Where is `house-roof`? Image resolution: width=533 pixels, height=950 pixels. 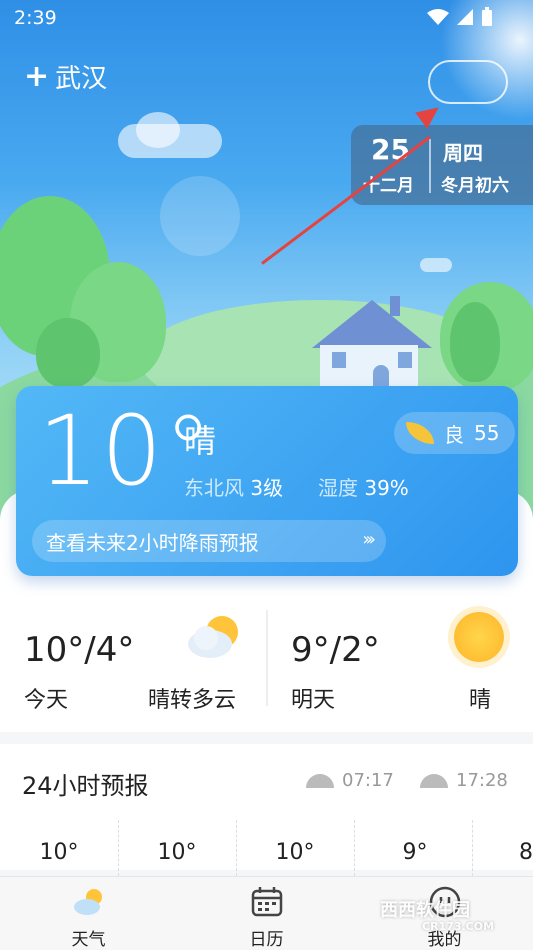 house-roof is located at coordinates (372, 324).